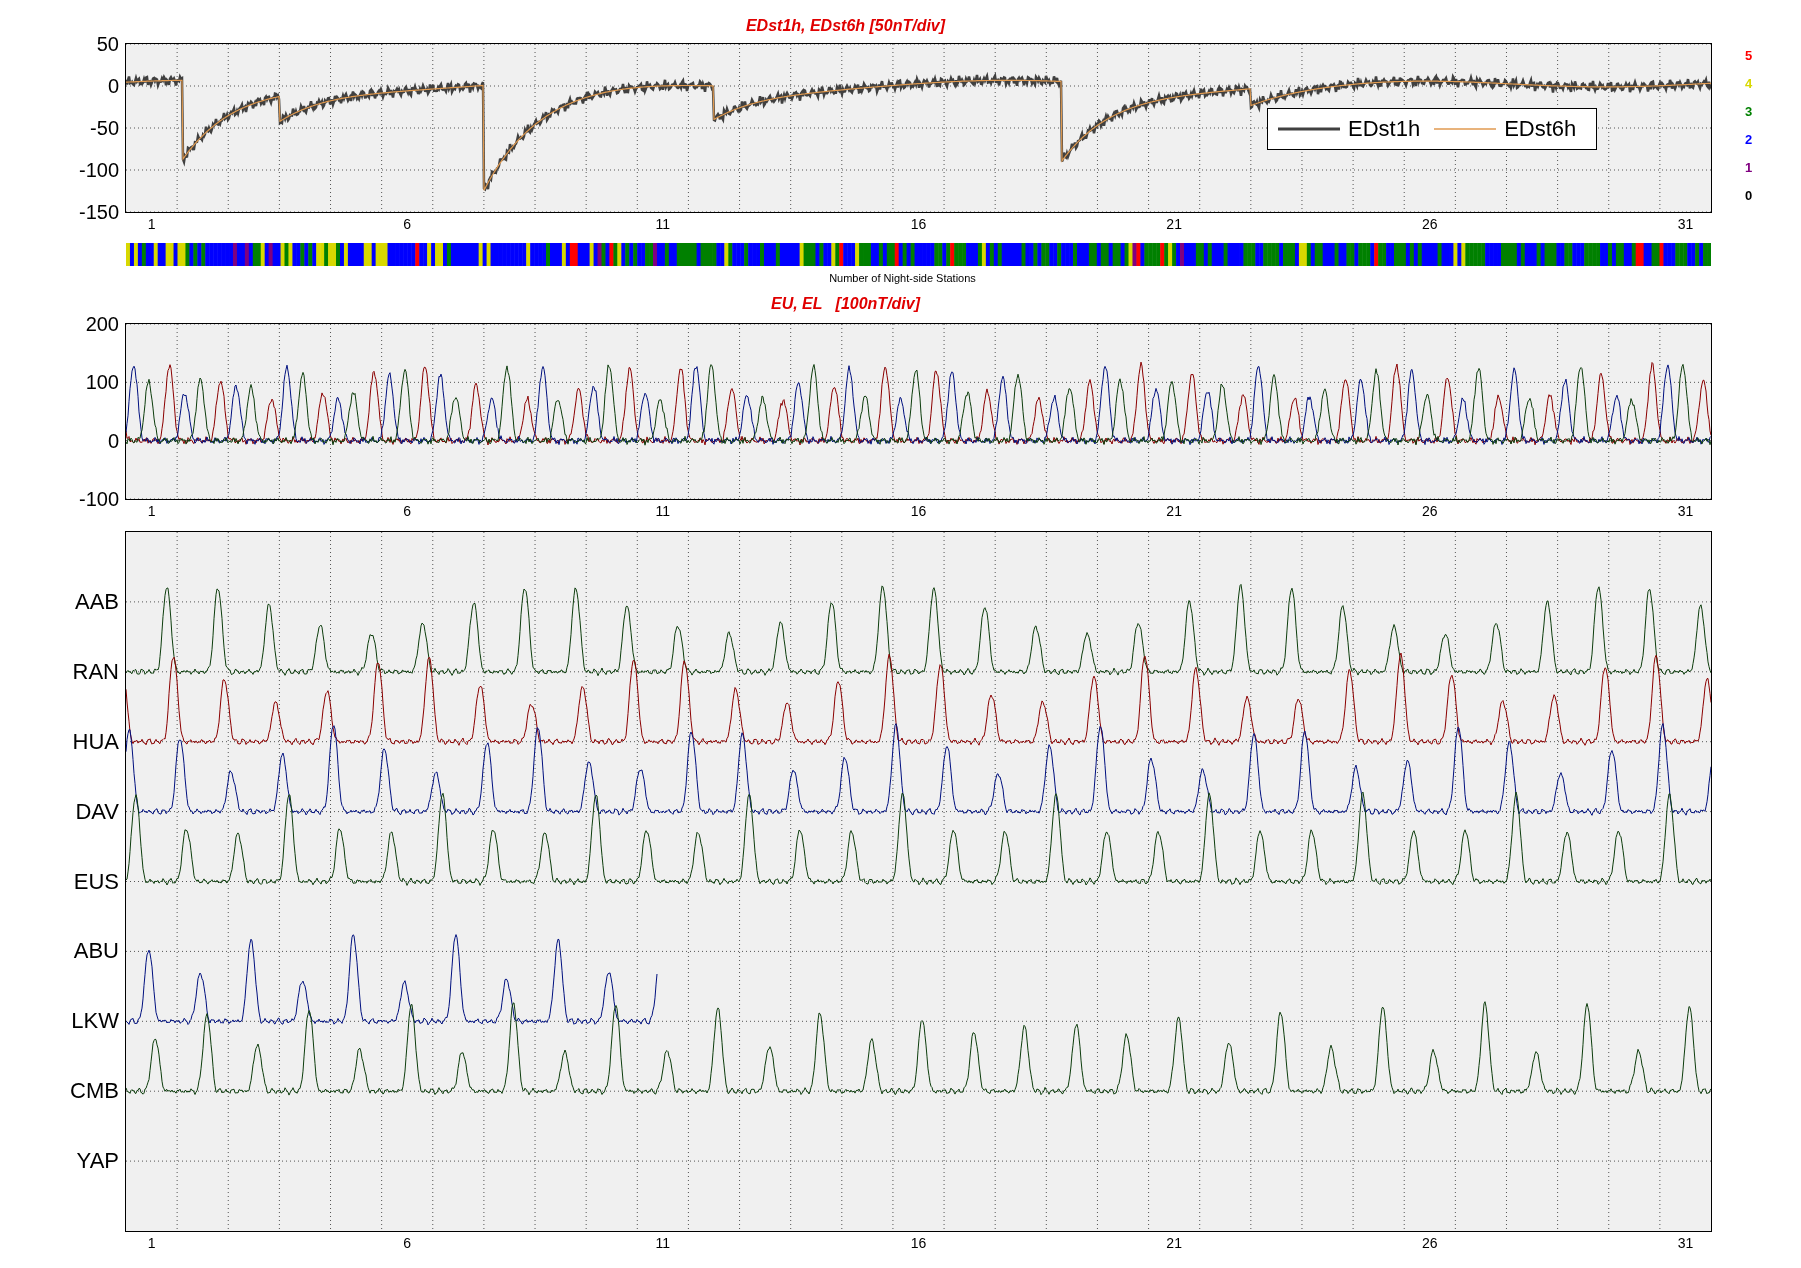 The width and height of the screenshot is (1801, 1268). Describe the element at coordinates (96, 951) in the screenshot. I see `station-label: ABU` at that location.